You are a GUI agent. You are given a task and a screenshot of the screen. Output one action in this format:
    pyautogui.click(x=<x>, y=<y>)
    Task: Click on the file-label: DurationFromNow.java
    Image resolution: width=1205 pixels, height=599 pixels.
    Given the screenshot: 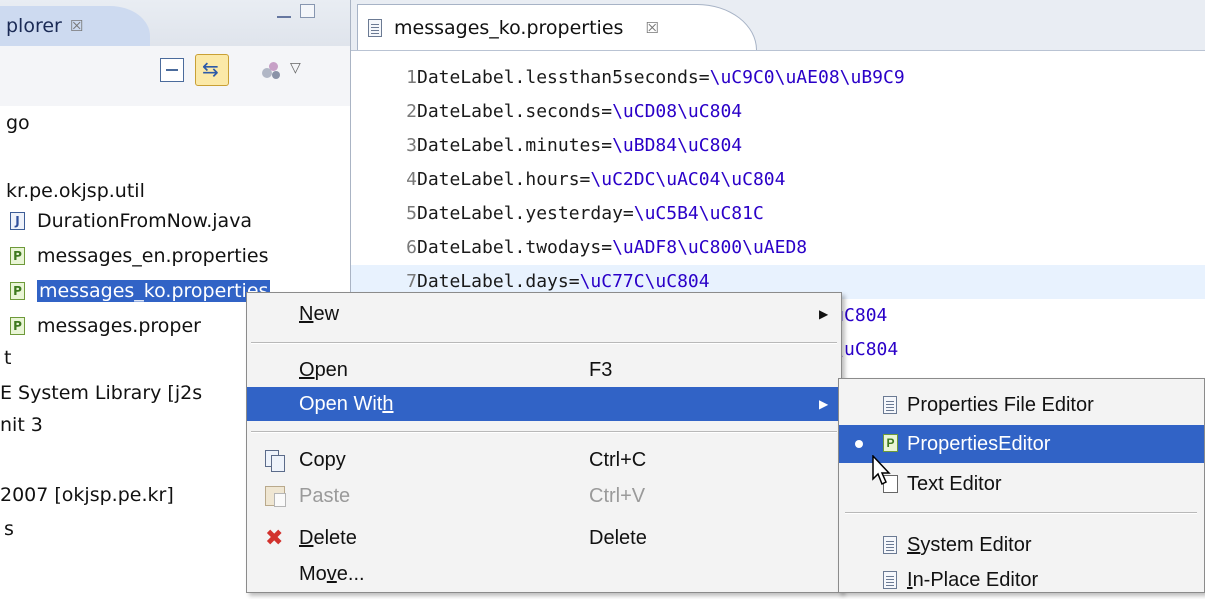 What is the action you would take?
    pyautogui.click(x=145, y=221)
    